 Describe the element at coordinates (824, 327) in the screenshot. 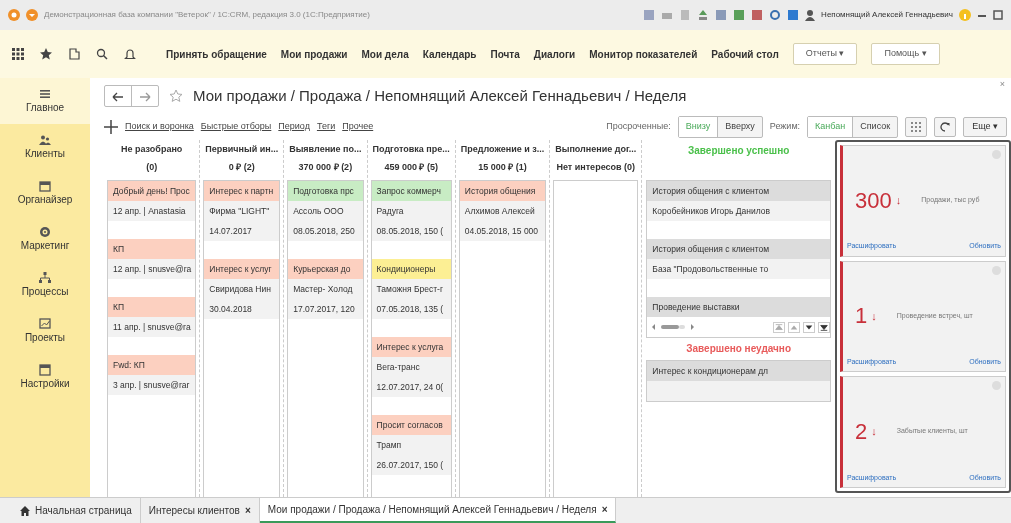

I see `scroll-bottom-icon` at that location.